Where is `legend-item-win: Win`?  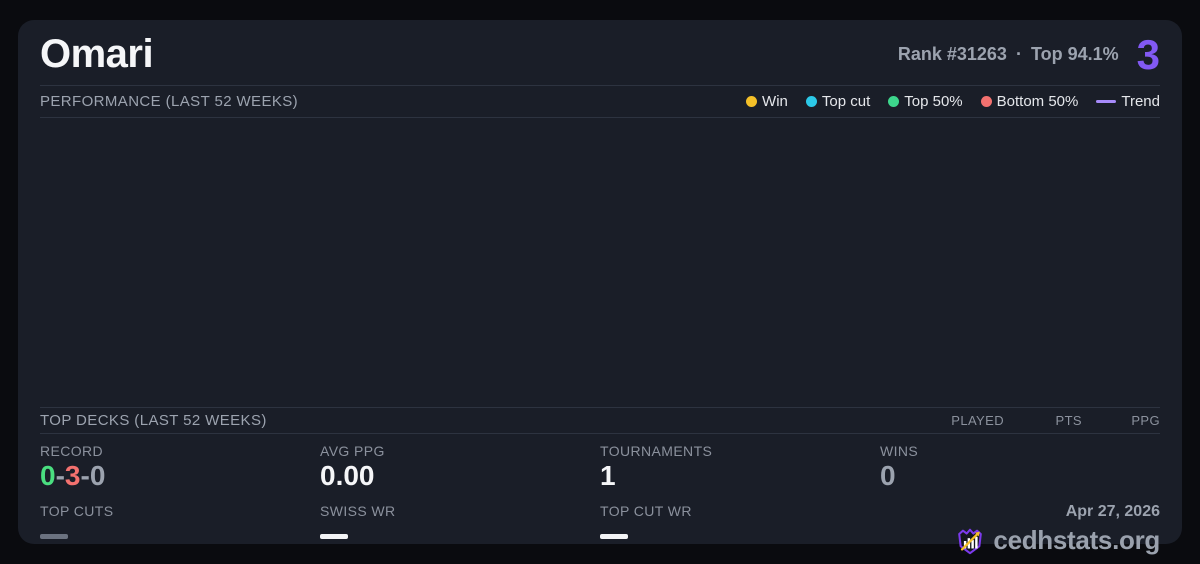 legend-item-win: Win is located at coordinates (767, 101).